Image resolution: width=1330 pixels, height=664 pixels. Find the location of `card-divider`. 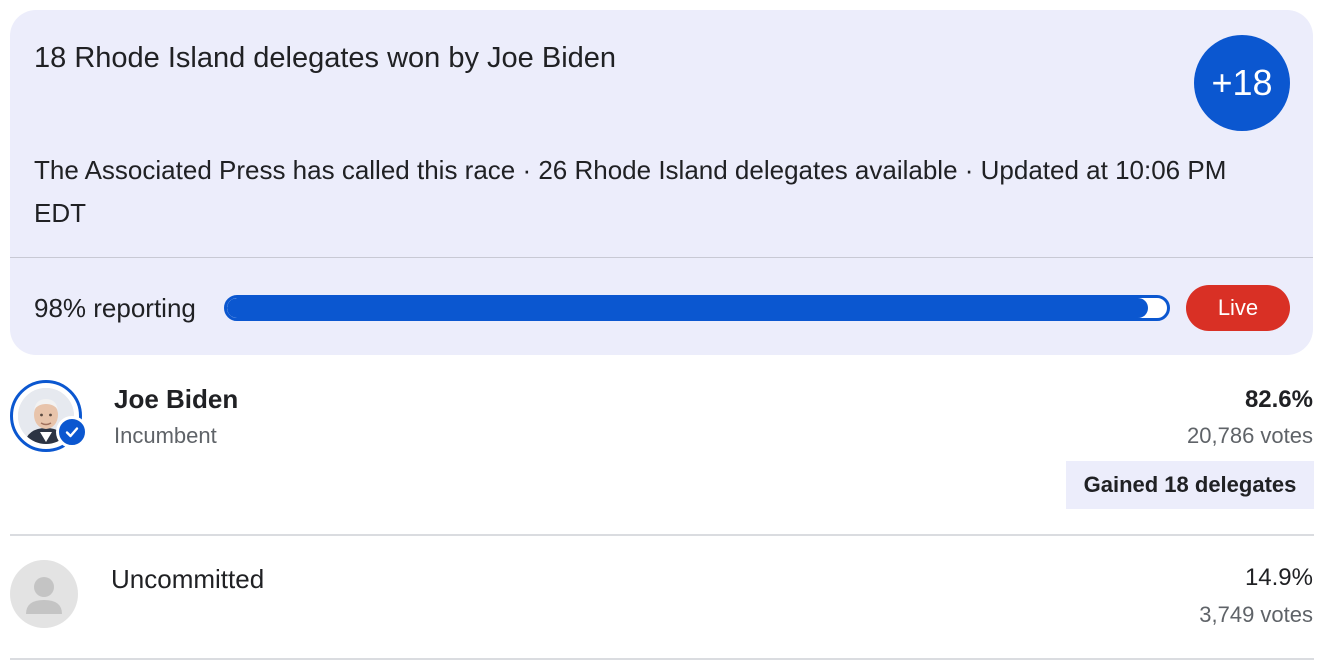

card-divider is located at coordinates (661, 257).